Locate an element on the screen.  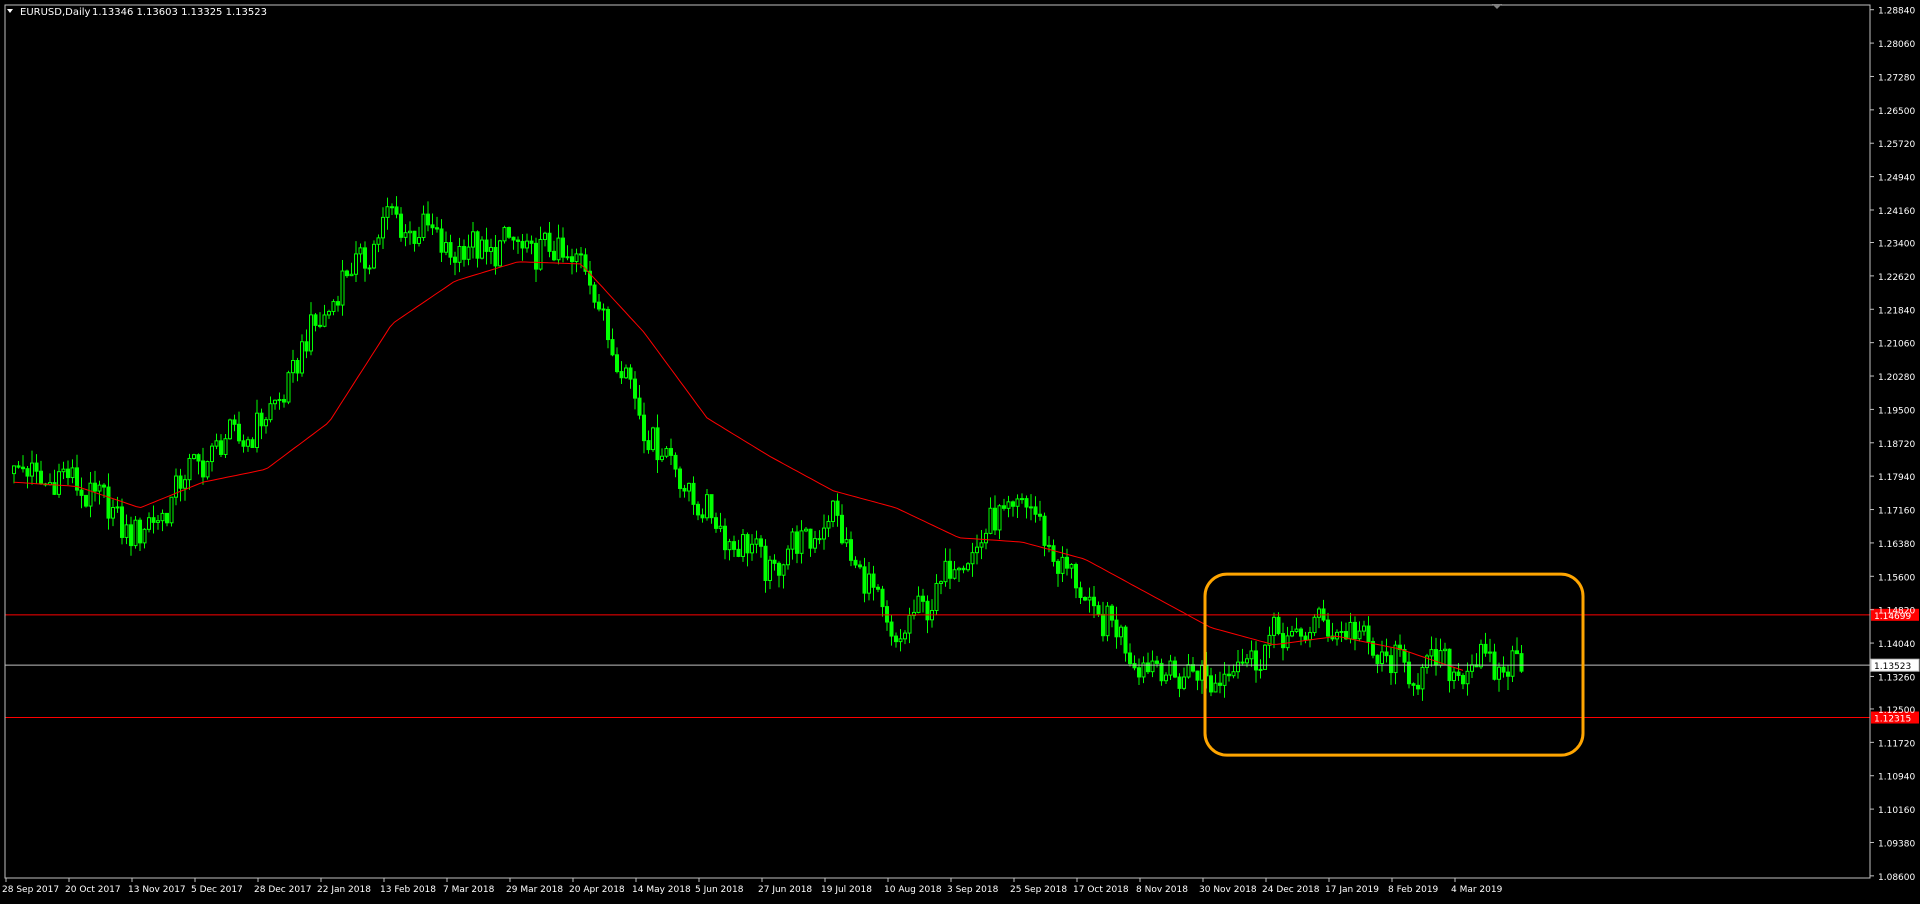
x-tick-label: 5 Jun 2018 is located at coordinates (719, 890).